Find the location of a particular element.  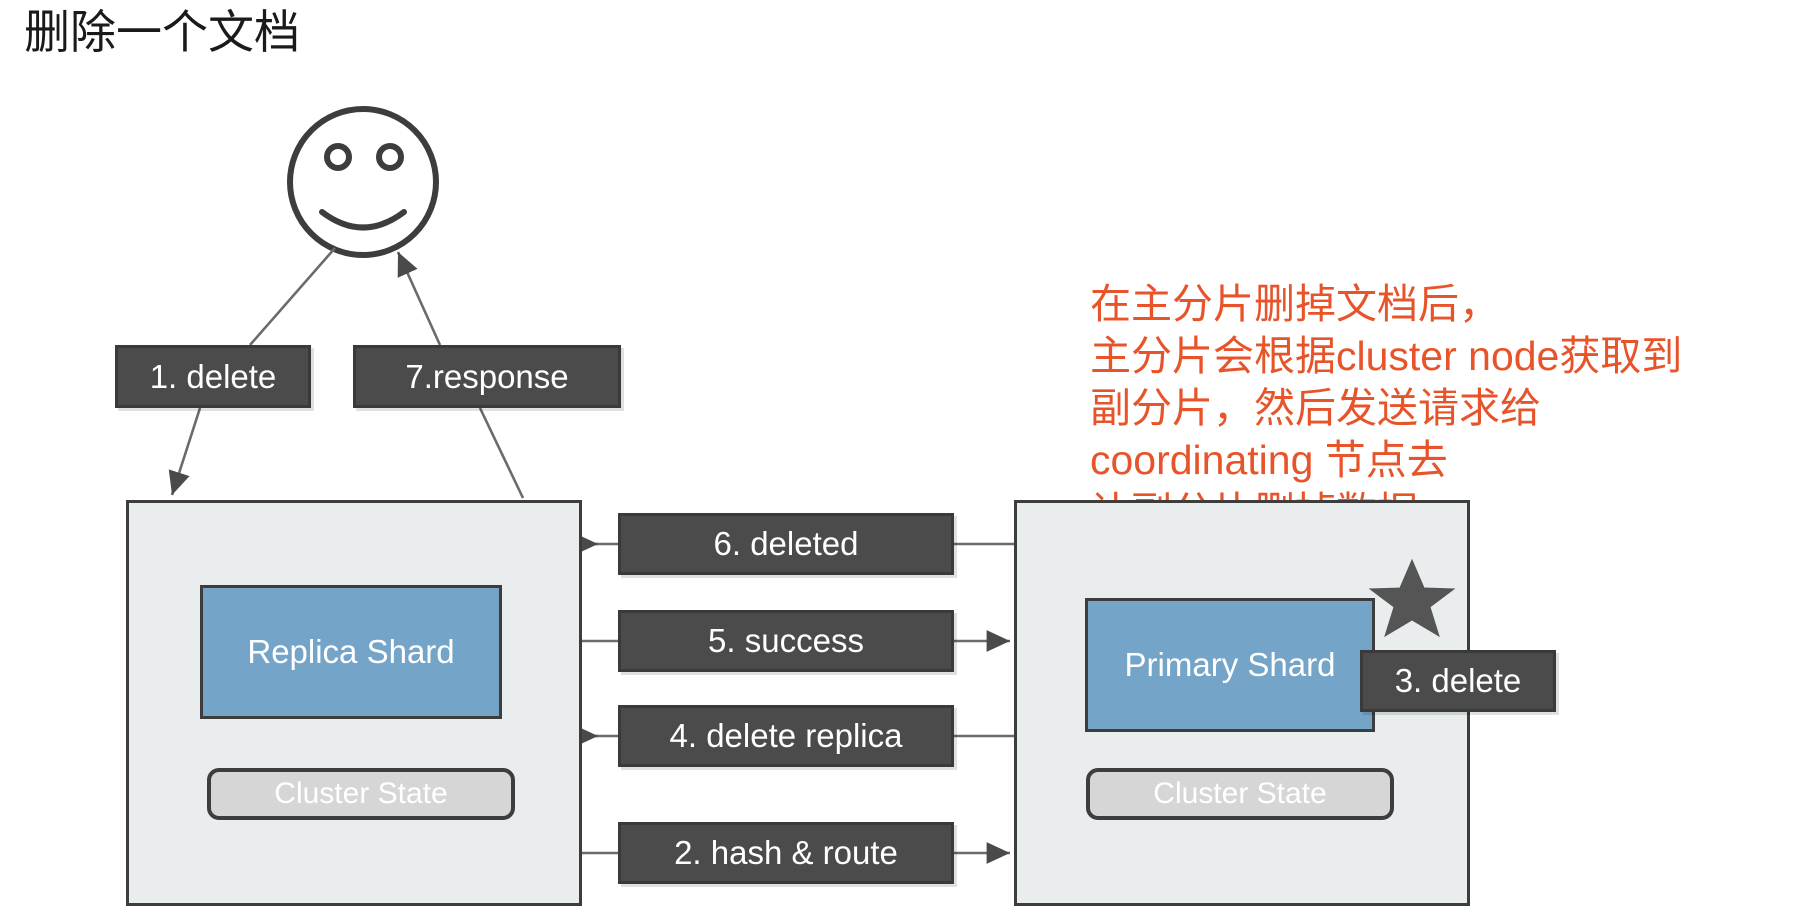

replica-cluster-state-label: Cluster State is located at coordinates (361, 793).